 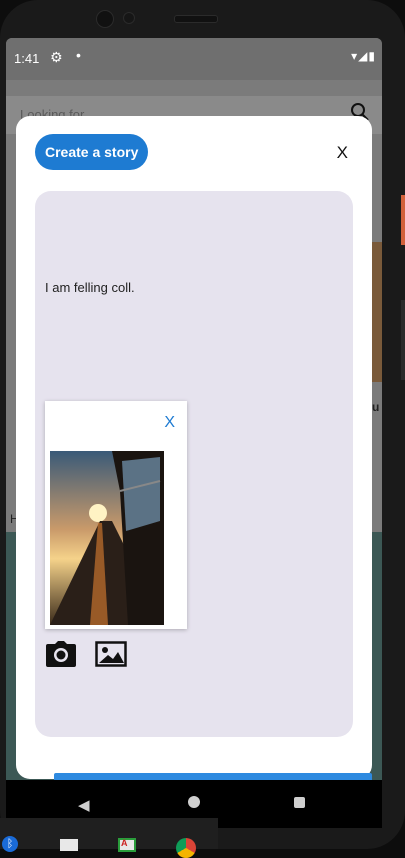 I want to click on status-bar: 1:41 ⚙ • ▾◢▮, so click(x=194, y=59).